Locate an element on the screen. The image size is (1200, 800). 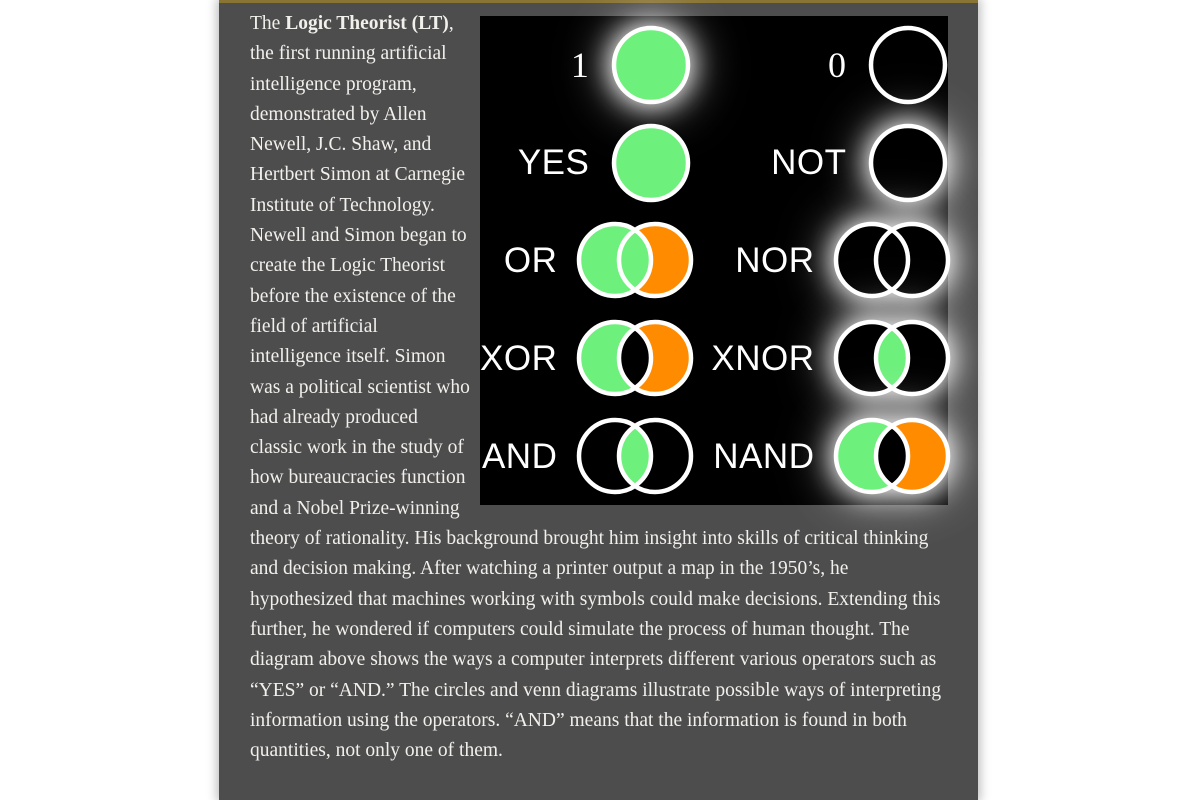
operator-label-xor: XOR is located at coordinates (519, 358).